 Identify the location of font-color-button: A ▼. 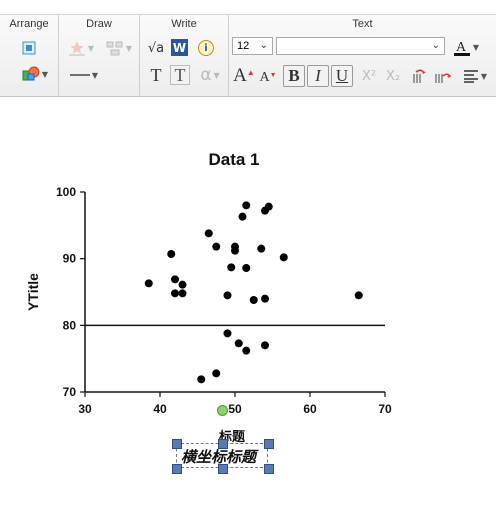
(466, 47).